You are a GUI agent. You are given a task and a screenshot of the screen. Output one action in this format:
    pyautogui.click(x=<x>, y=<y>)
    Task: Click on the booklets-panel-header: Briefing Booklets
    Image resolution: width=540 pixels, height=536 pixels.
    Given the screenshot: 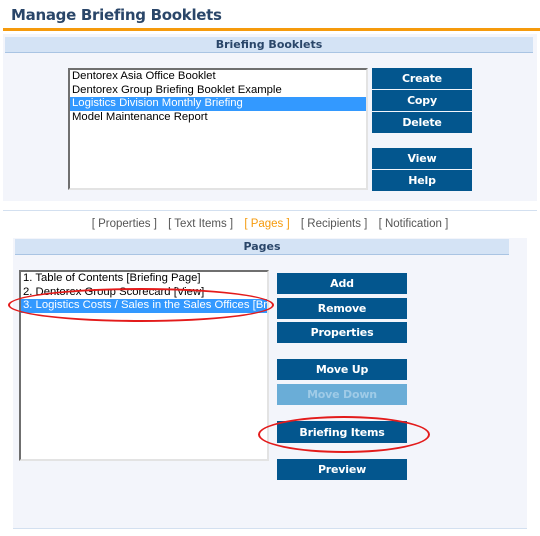 What is the action you would take?
    pyautogui.click(x=269, y=45)
    